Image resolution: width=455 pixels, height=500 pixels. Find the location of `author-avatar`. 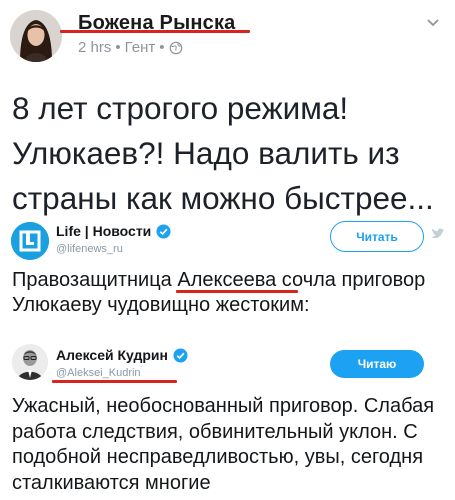

author-avatar is located at coordinates (36, 36).